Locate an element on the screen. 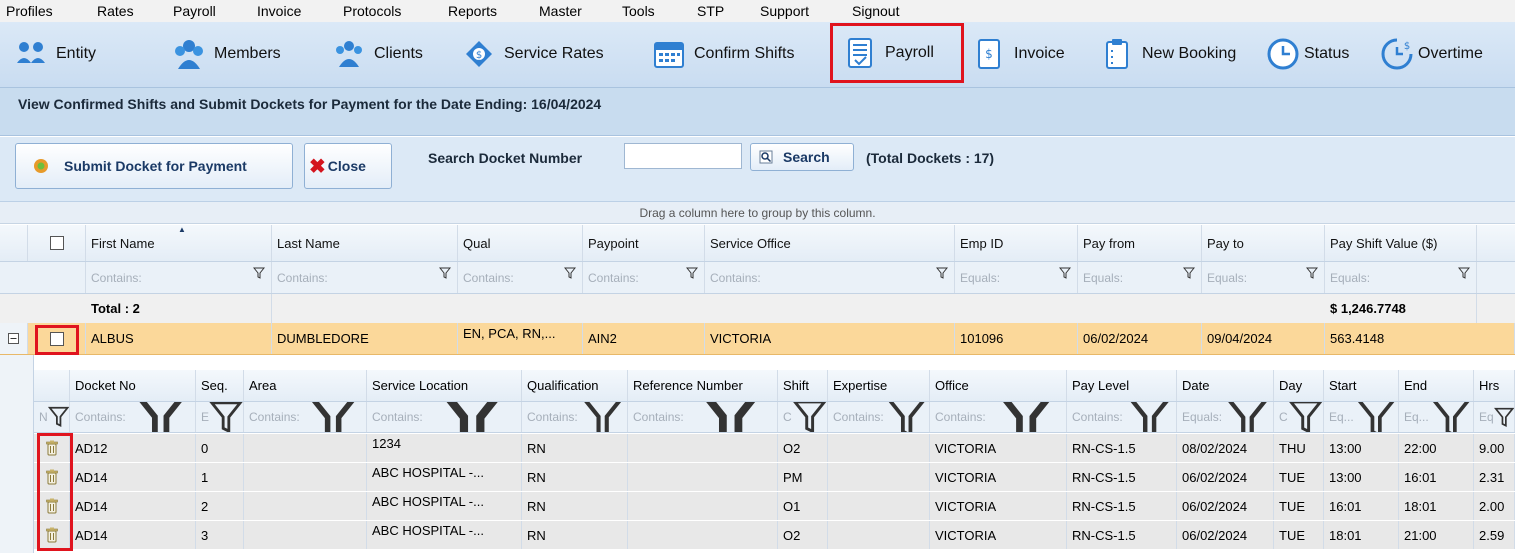 The width and height of the screenshot is (1515, 553). col-service-office: Service Office is located at coordinates (830, 243).